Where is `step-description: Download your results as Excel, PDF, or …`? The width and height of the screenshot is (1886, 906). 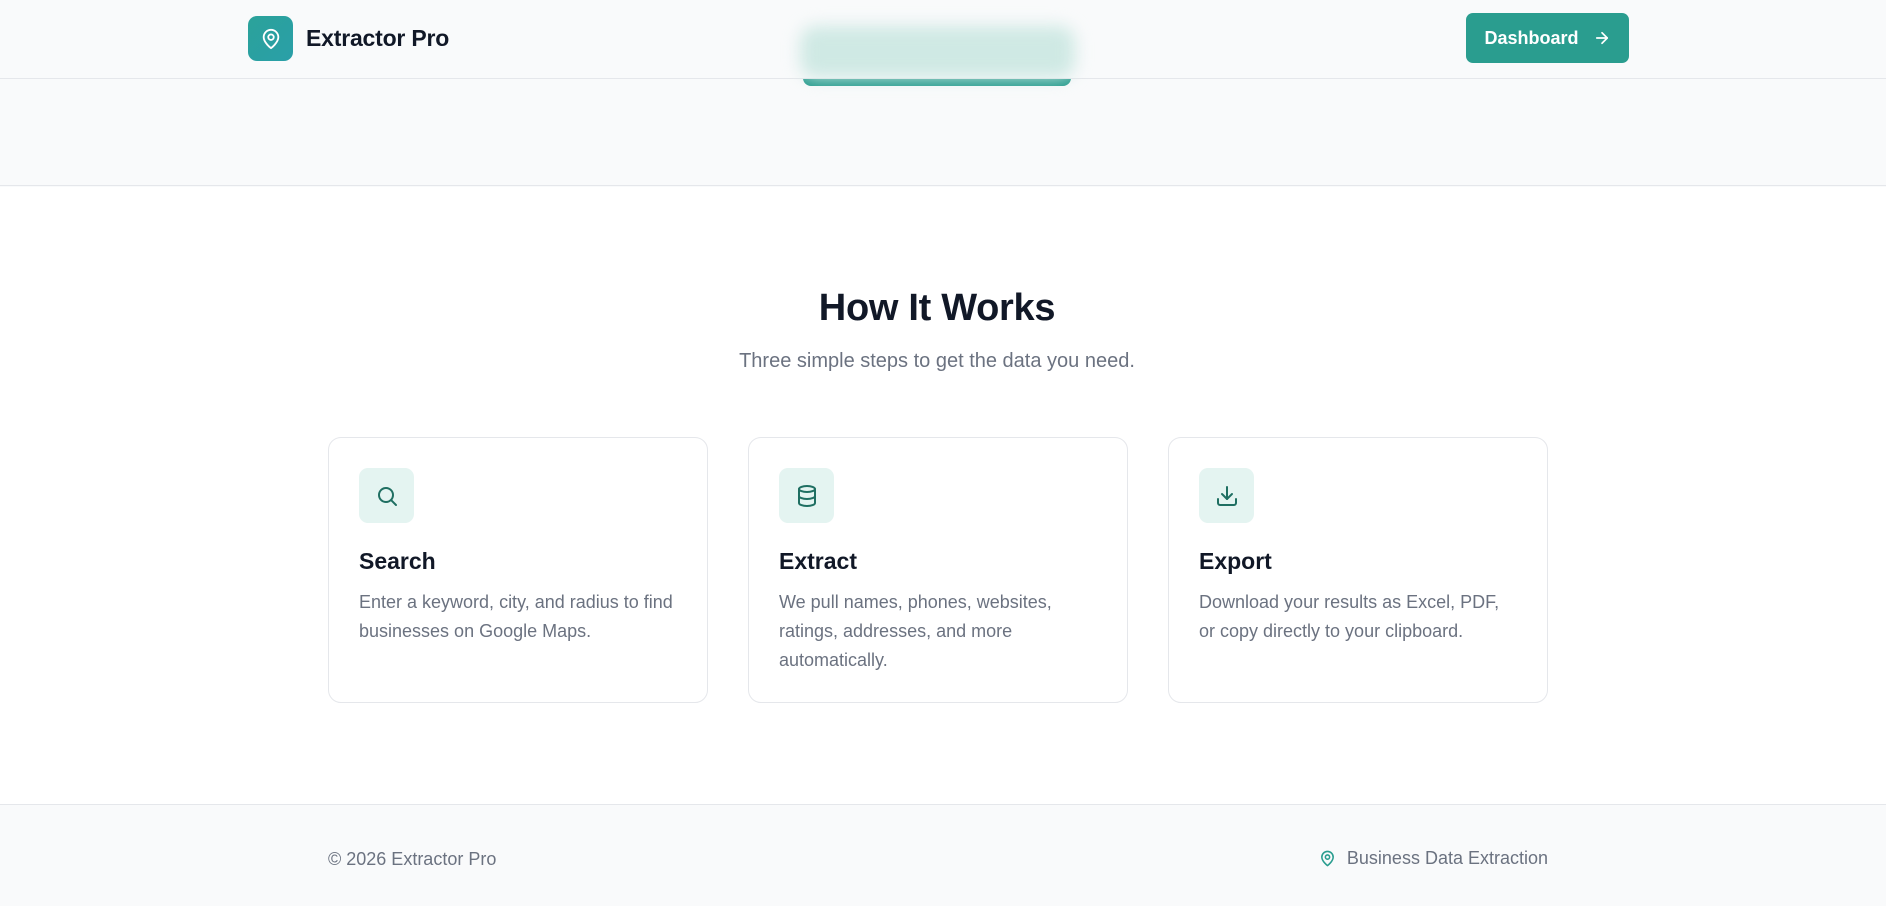 step-description: Download your results as Excel, PDF, or … is located at coordinates (1349, 616).